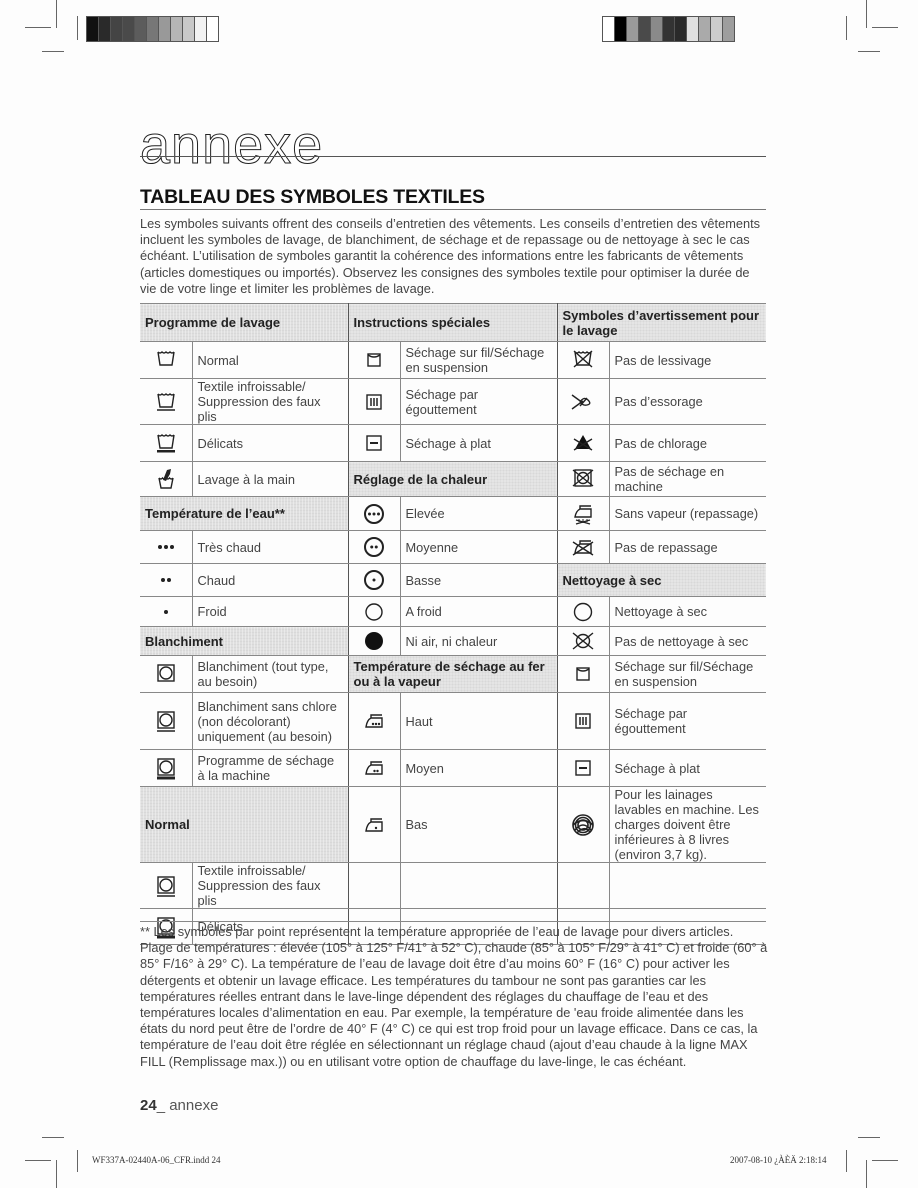  What do you see at coordinates (244, 513) in the screenshot?
I see `category-header: Température de l’eau**` at bounding box center [244, 513].